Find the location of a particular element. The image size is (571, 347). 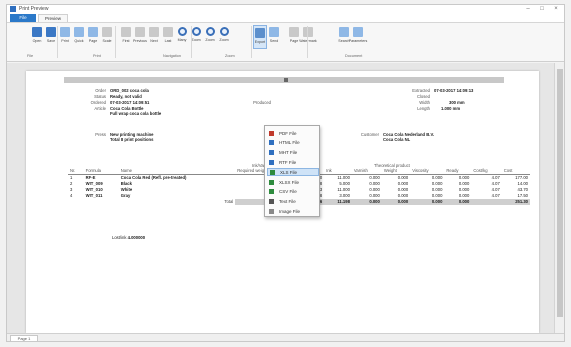

band-marker is located at coordinates (286, 80).